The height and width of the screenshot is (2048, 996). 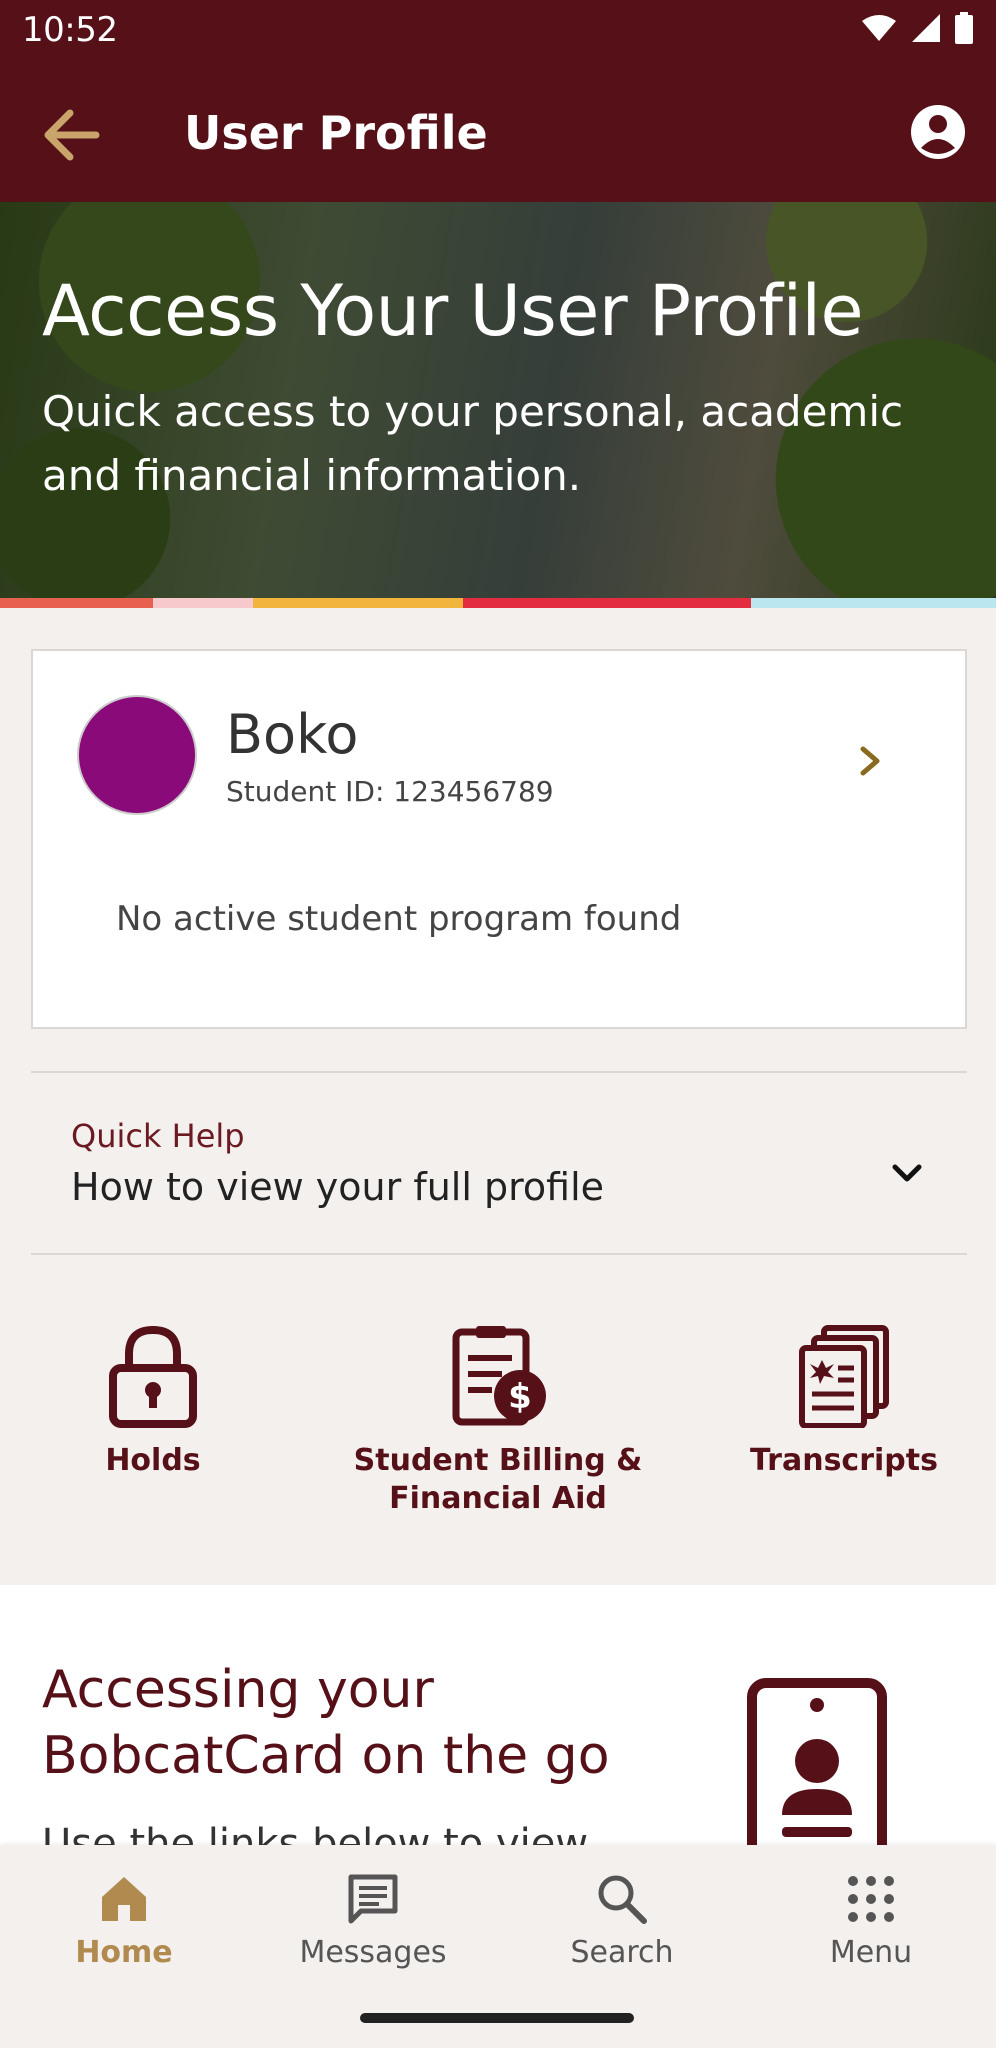 I want to click on nav-home: Home, so click(x=124, y=1920).